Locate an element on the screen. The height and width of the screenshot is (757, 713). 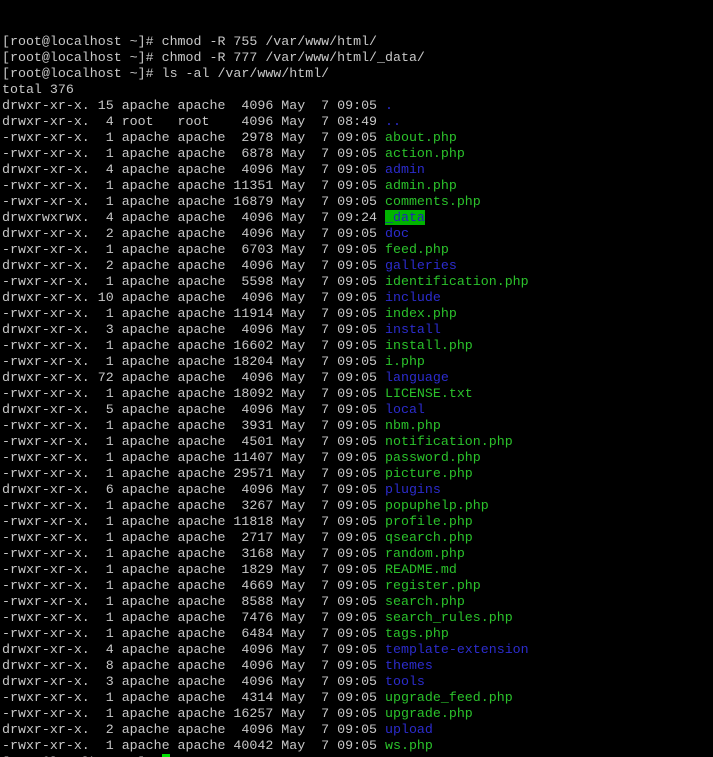
file-name: search.php is located at coordinates (425, 601).